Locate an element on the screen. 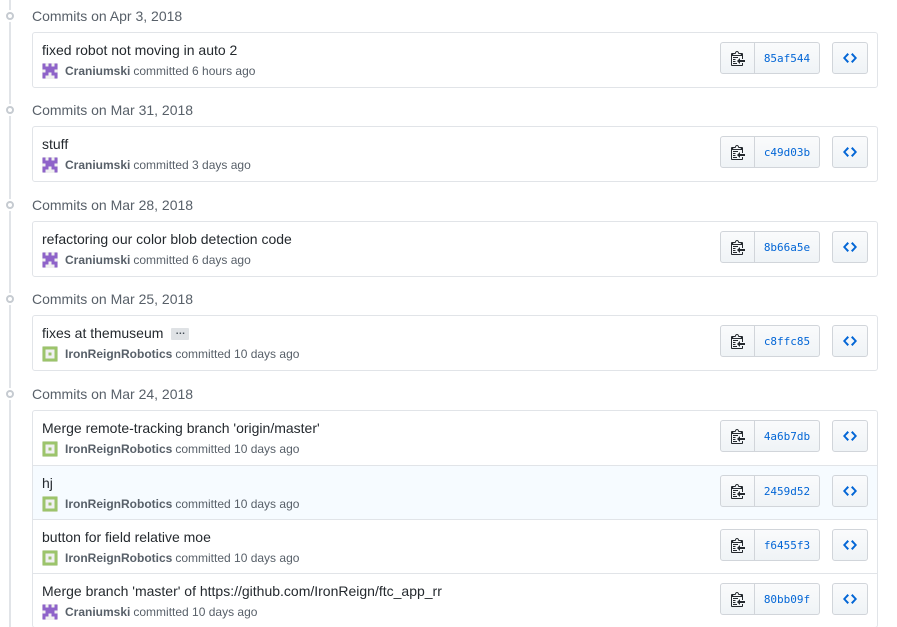 Image resolution: width=897 pixels, height=627 pixels. sha-button-group: f6455f3 is located at coordinates (770, 545).